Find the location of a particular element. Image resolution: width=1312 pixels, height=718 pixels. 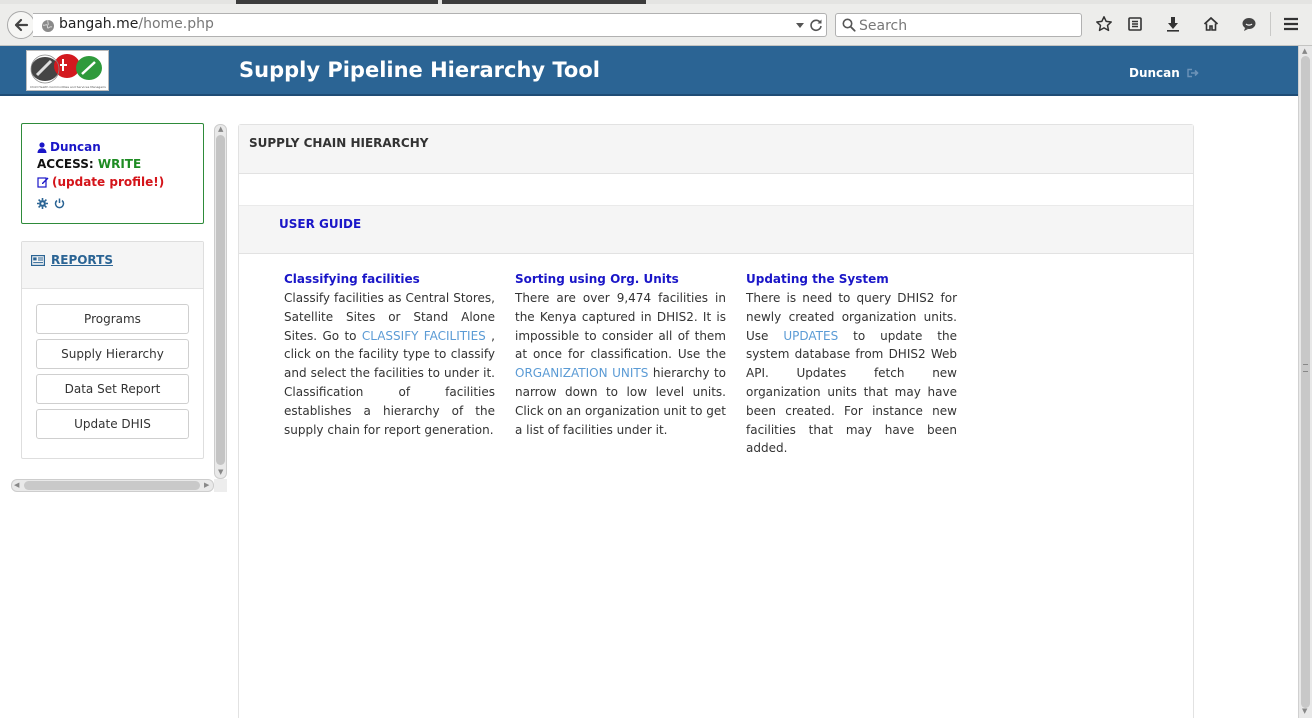

url-path: /home.php is located at coordinates (176, 24).